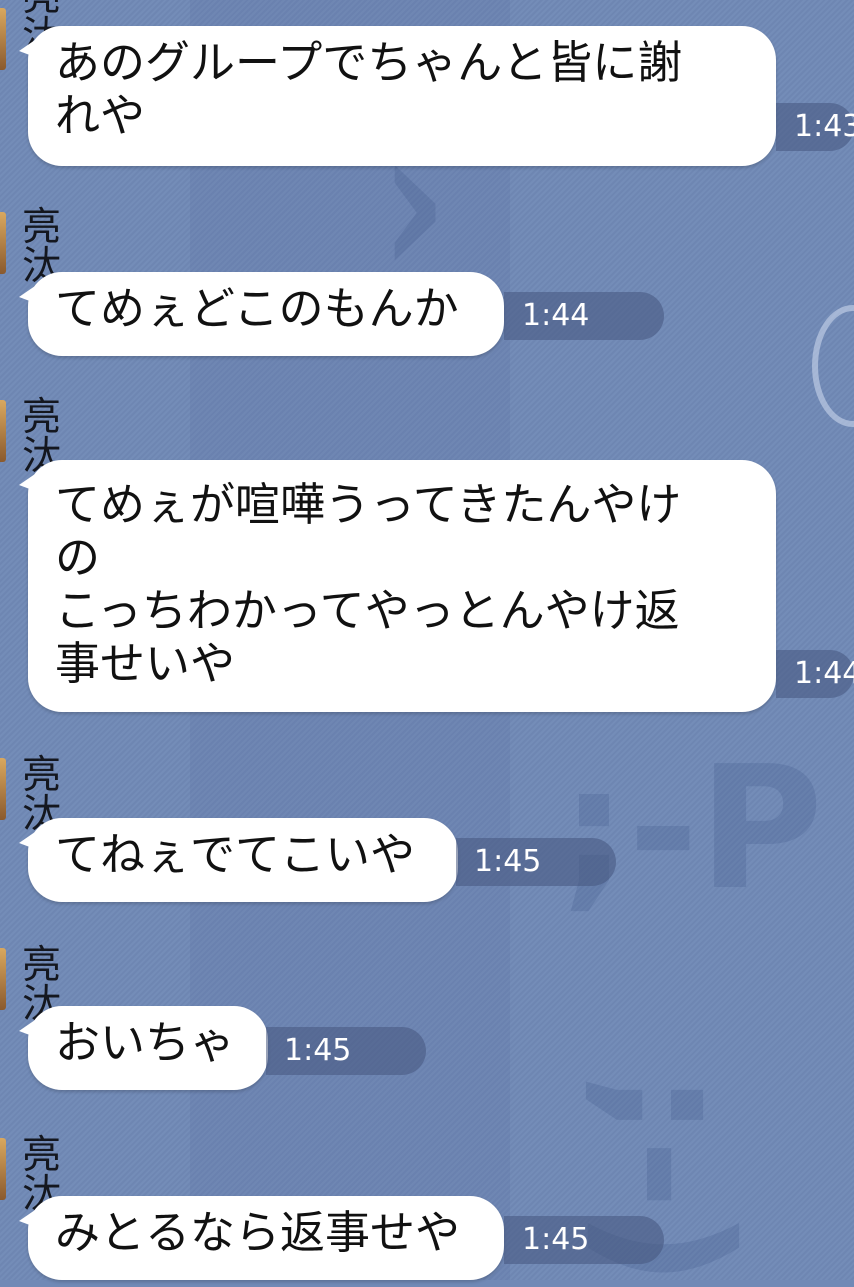 The height and width of the screenshot is (1287, 854). What do you see at coordinates (815, 127) in the screenshot?
I see `message-time: 1:43` at bounding box center [815, 127].